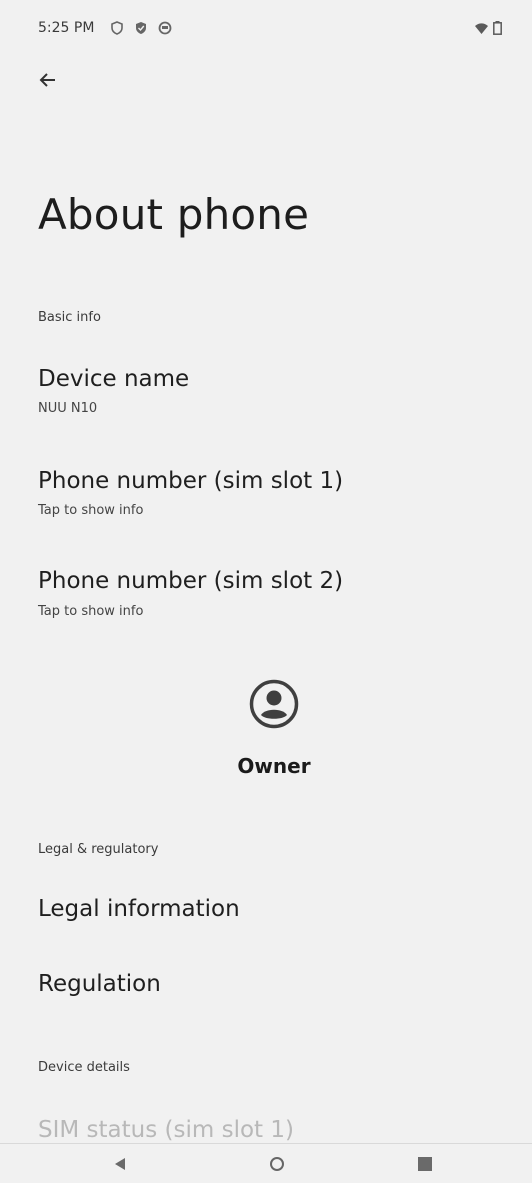  I want to click on navigation-bar, so click(266, 1163).